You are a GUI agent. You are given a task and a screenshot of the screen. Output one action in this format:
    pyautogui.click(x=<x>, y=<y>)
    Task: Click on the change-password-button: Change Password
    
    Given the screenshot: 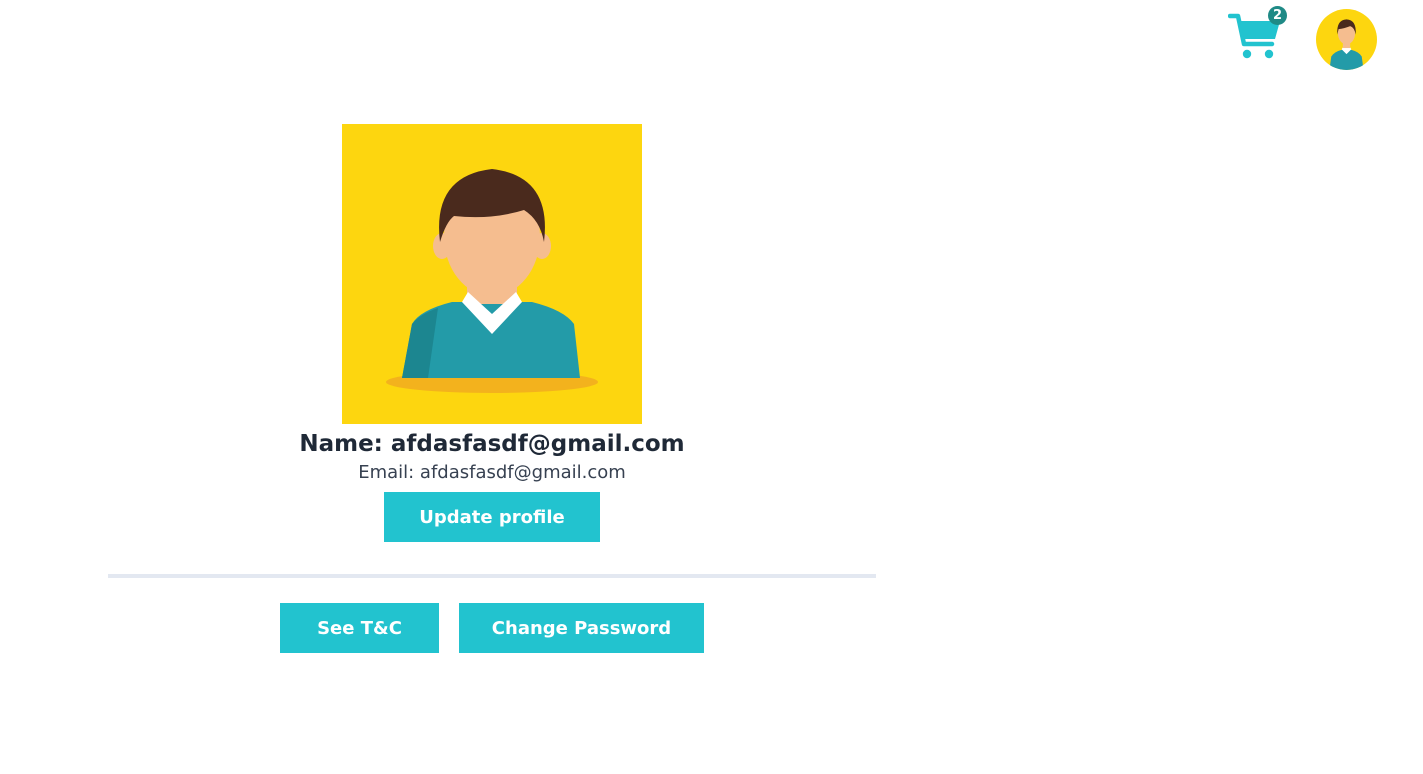 What is the action you would take?
    pyautogui.click(x=581, y=628)
    